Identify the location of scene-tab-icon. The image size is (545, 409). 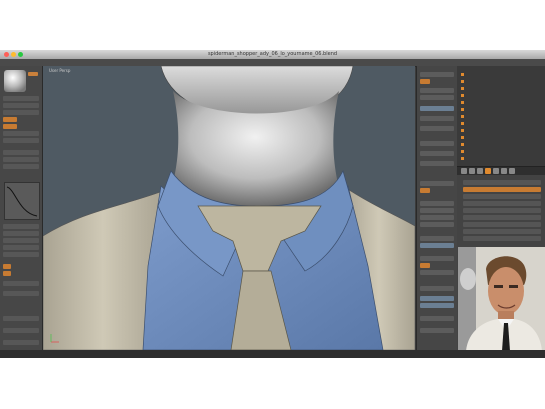
(472, 171).